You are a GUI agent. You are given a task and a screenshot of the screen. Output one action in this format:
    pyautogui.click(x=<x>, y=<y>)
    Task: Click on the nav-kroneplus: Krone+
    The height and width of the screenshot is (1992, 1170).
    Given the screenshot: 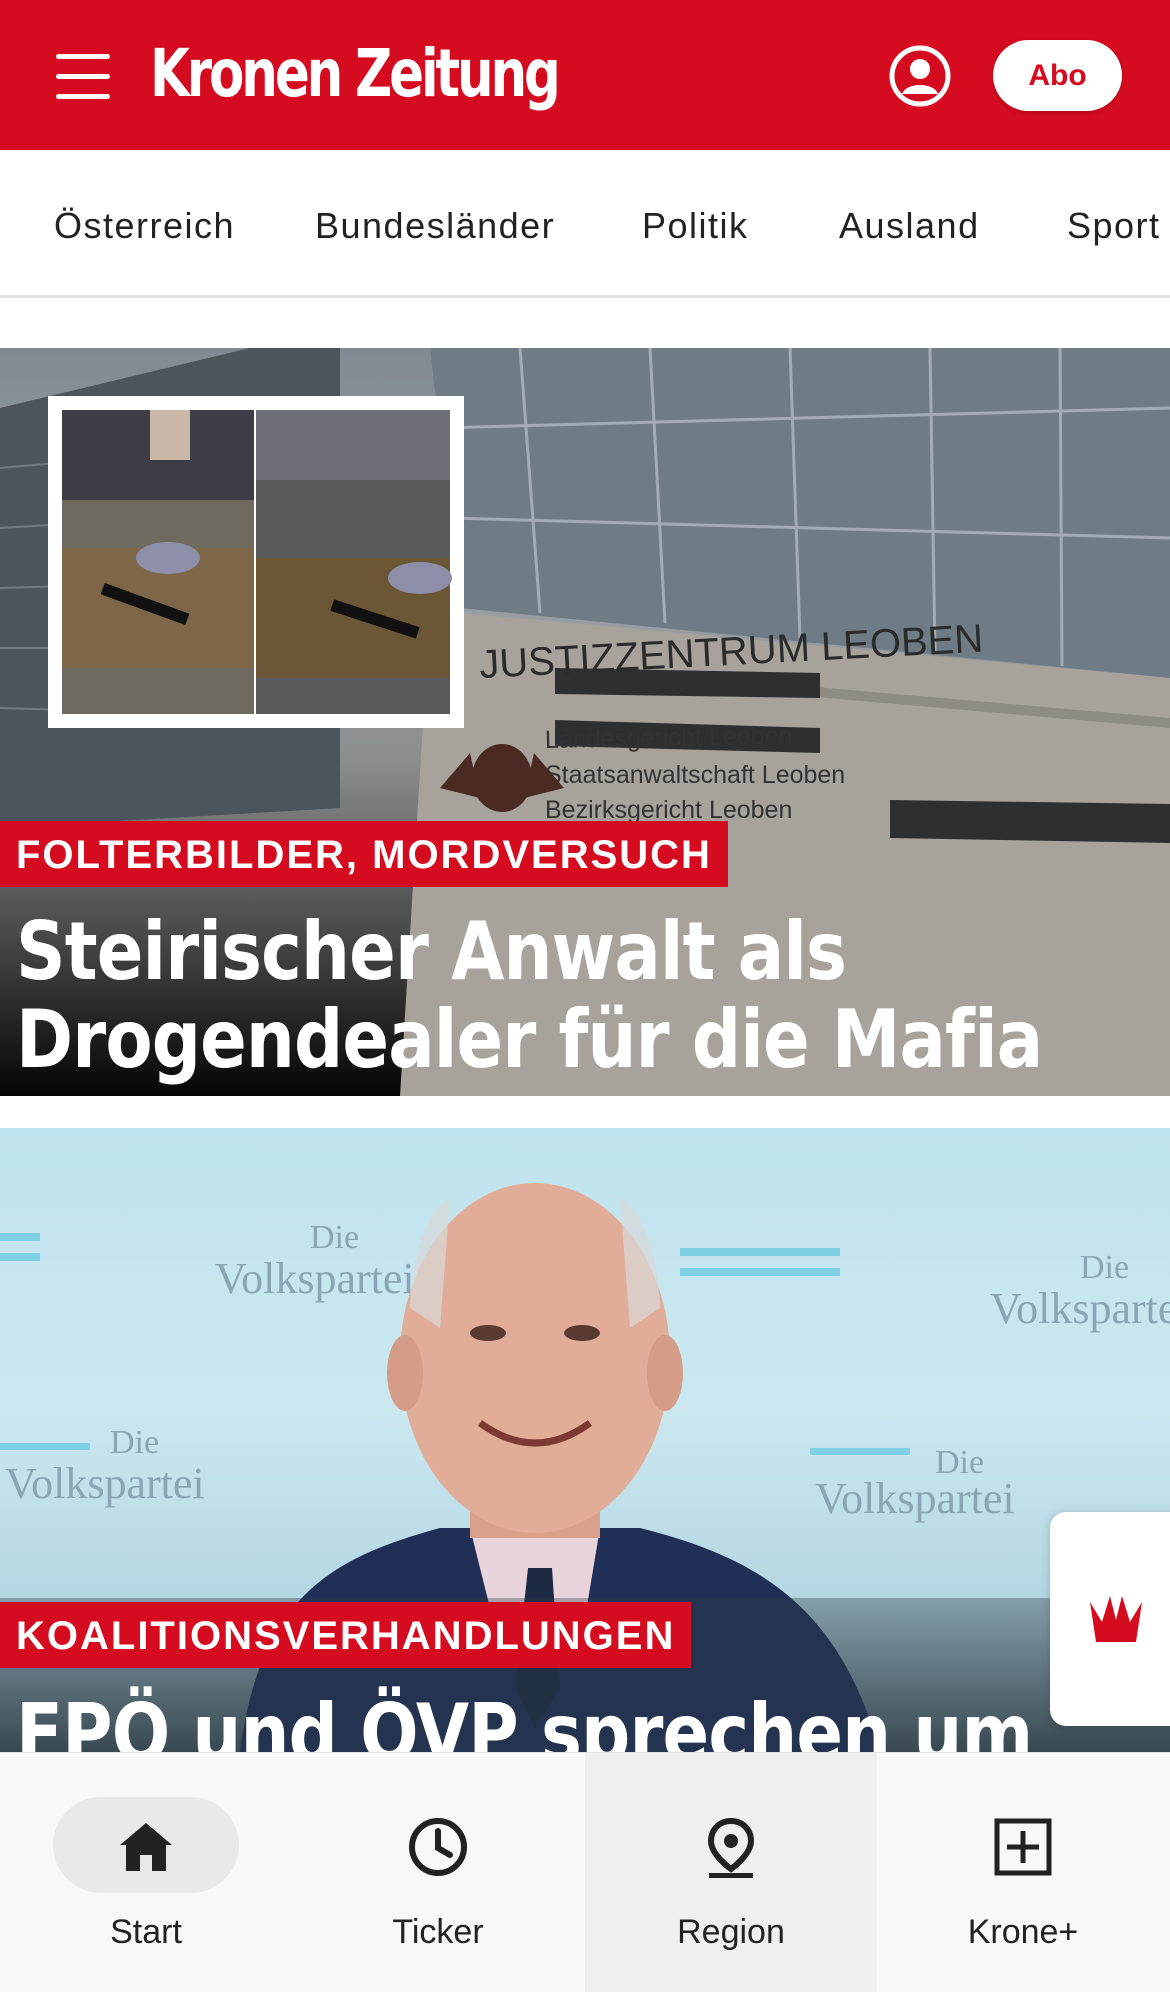 What is the action you would take?
    pyautogui.click(x=1023, y=1872)
    